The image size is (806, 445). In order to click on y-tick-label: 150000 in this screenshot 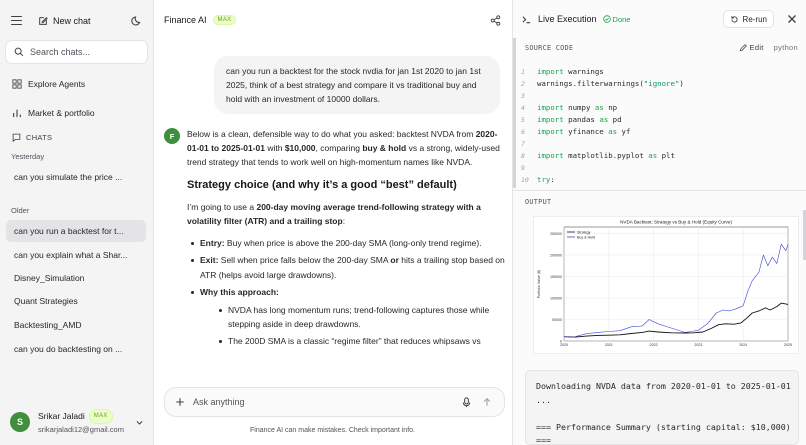, I will do `click(556, 277)`.